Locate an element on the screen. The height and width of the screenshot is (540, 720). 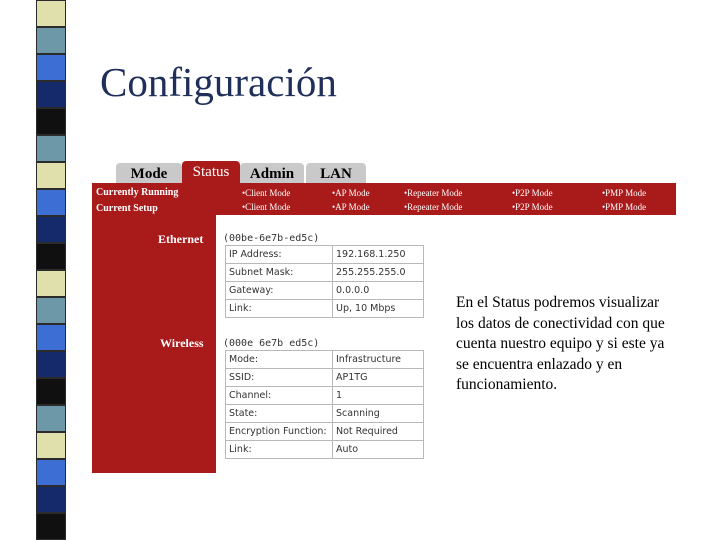
running-option-repeater: •Repeater Mode is located at coordinates (433, 193).